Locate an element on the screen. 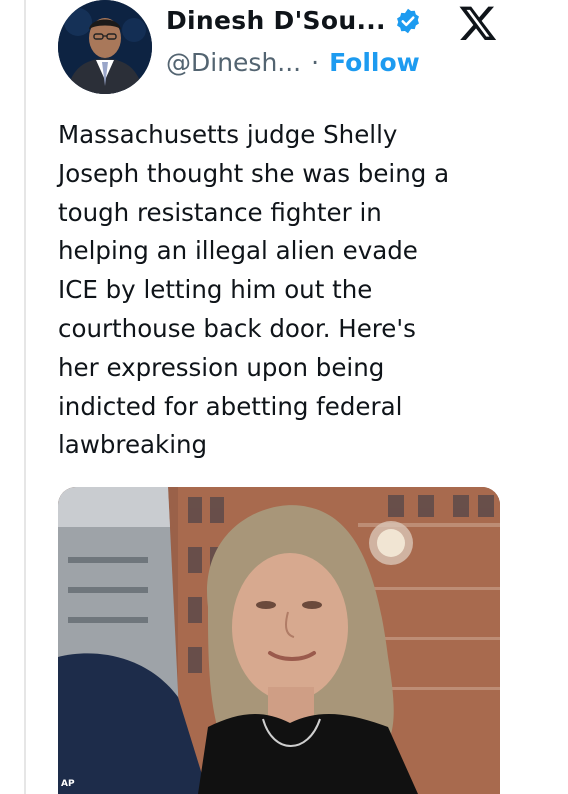 Image resolution: width=568 pixels, height=794 pixels. author-handle-row: @Dinesh... · Follow is located at coordinates (293, 62).